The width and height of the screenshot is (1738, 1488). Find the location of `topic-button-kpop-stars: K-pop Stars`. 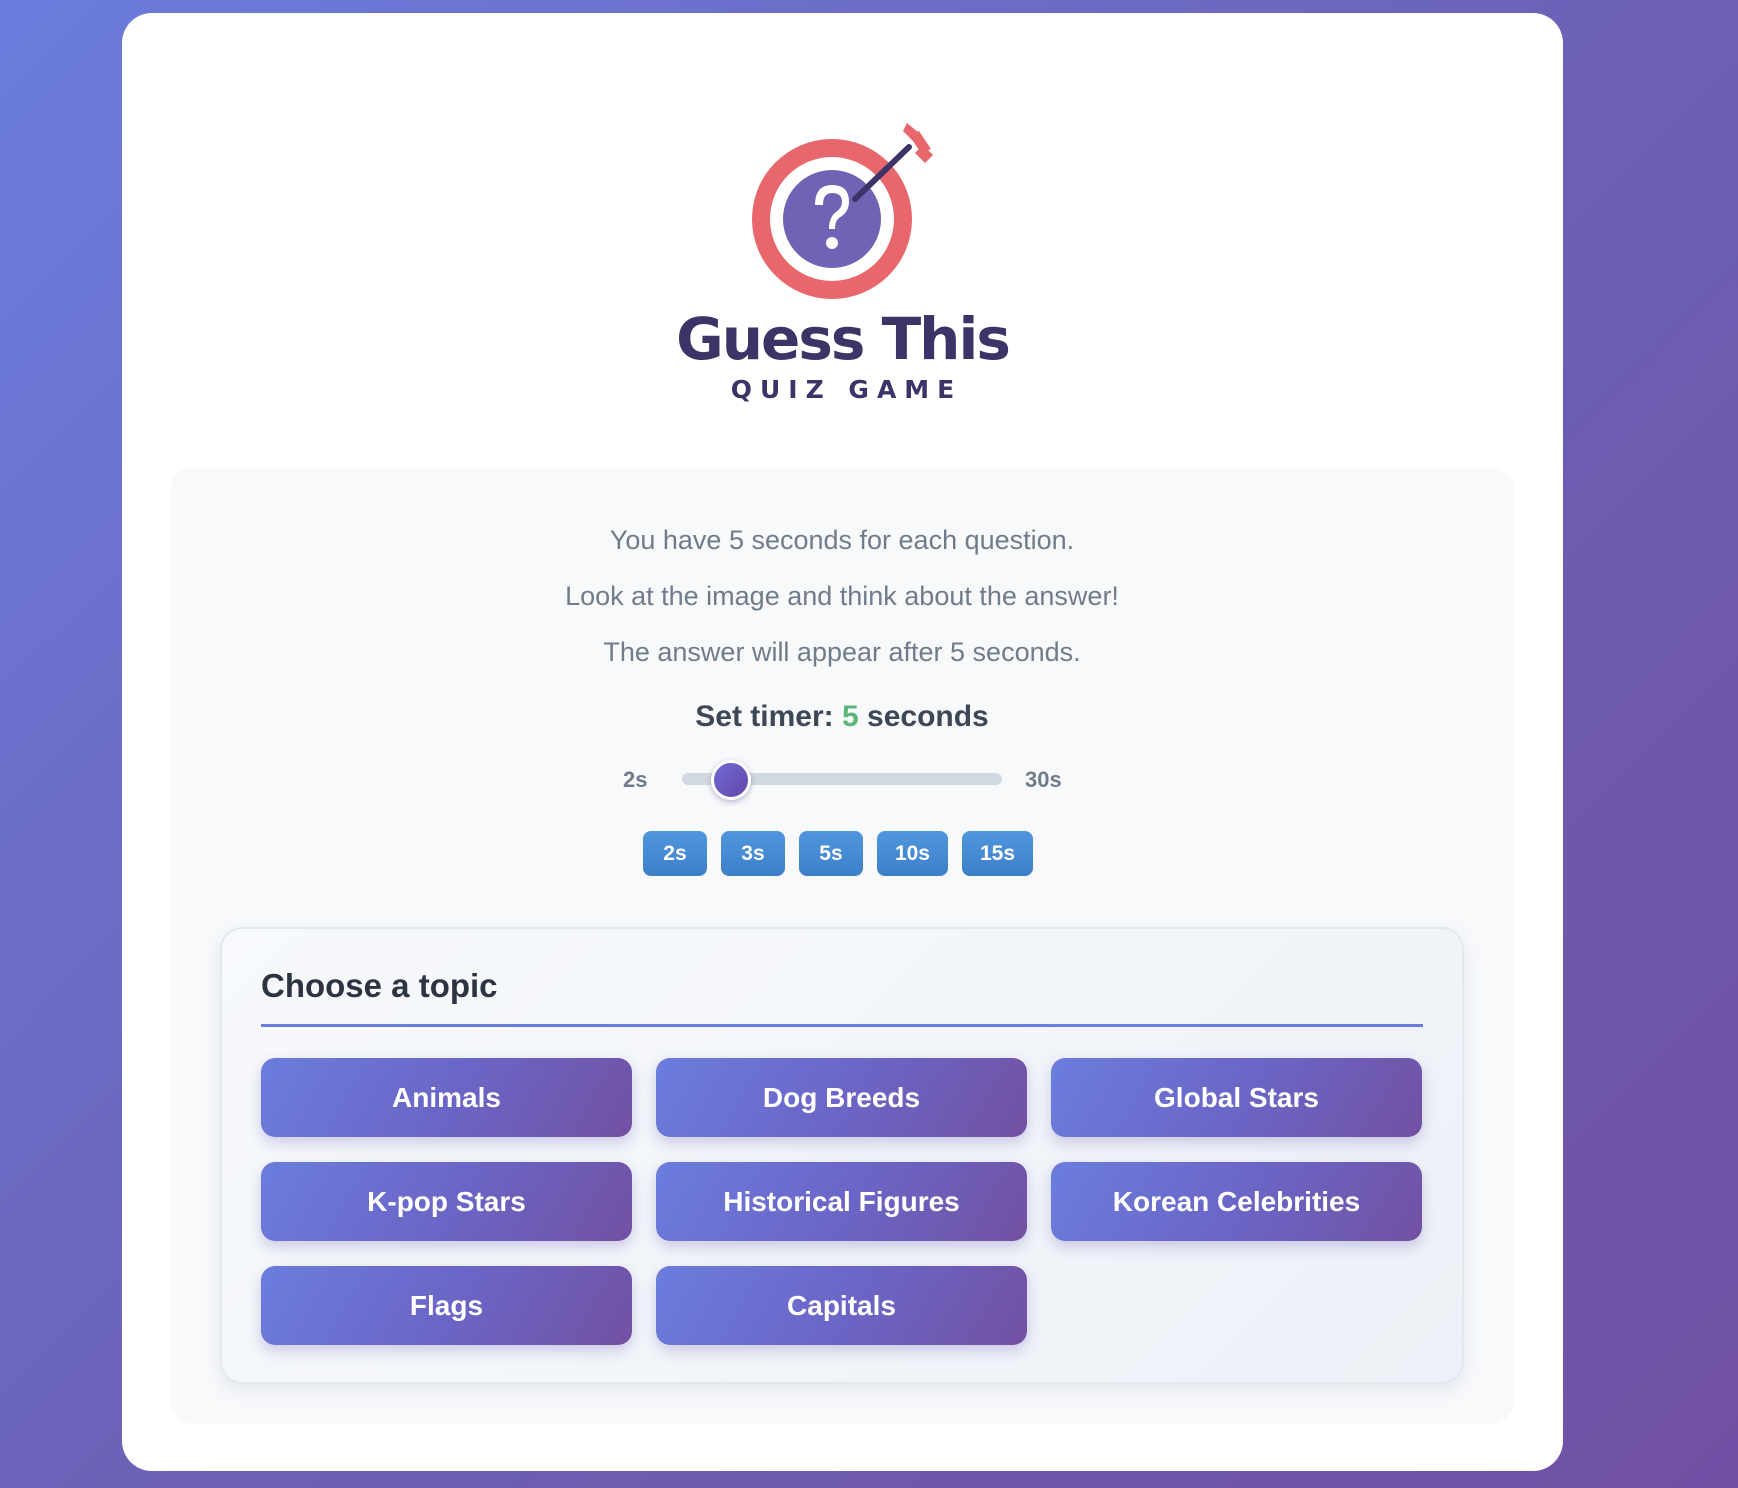

topic-button-kpop-stars: K-pop Stars is located at coordinates (446, 1201).